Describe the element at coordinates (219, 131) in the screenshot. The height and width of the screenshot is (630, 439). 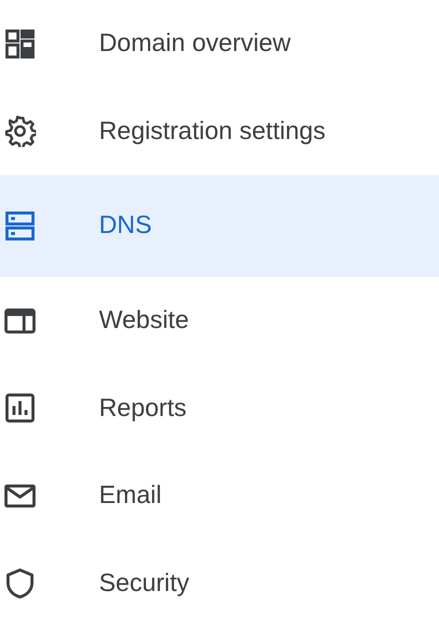
I see `sidebar-item: Registration settings` at that location.